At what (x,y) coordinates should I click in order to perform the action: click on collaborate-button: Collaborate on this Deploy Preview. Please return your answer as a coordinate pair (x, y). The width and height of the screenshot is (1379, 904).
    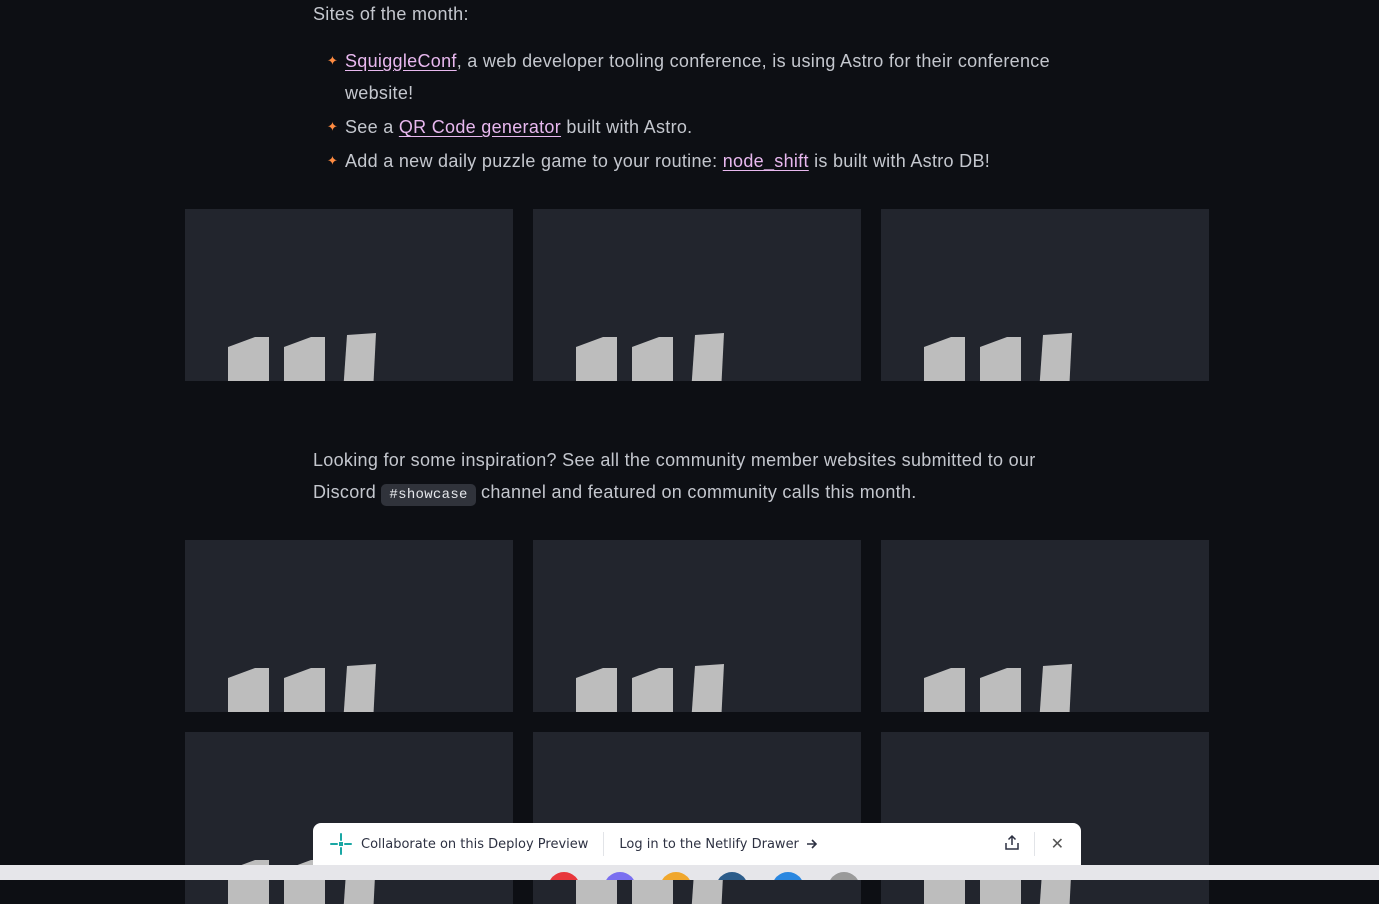
    Looking at the image, I should click on (474, 844).